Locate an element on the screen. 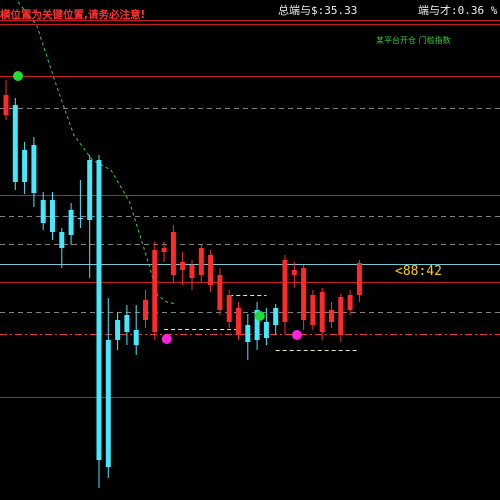 Image resolution: width=500 pixels, height=500 pixels. header-warning: 横位置为关键位置,请务必注意! is located at coordinates (72, 14).